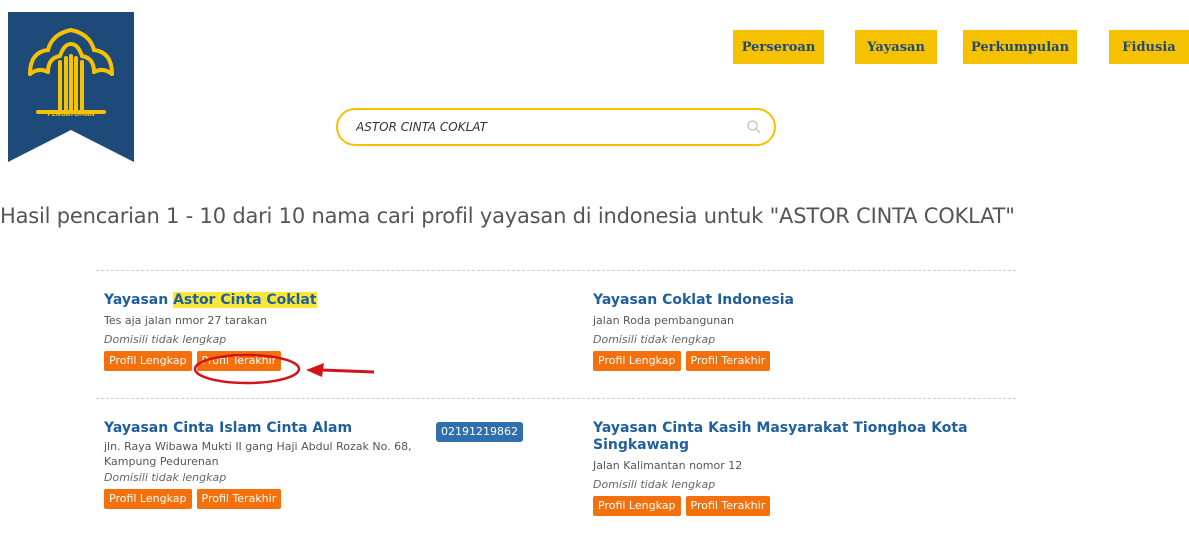 This screenshot has height=534, width=1189. I want to click on nav-perseroan-button: Perseroan, so click(778, 47).